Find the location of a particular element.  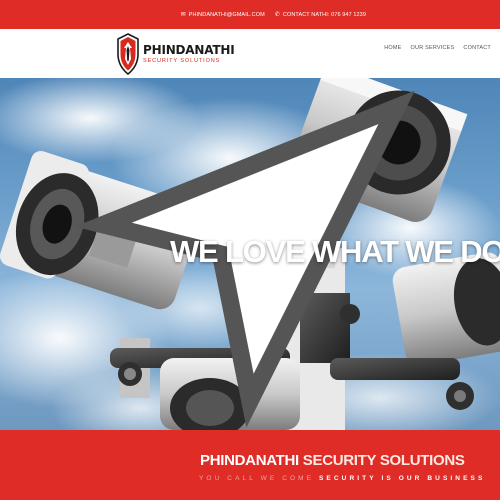

slogan-part-2: SECURITY IS OUR BUSINESS is located at coordinates (402, 478).